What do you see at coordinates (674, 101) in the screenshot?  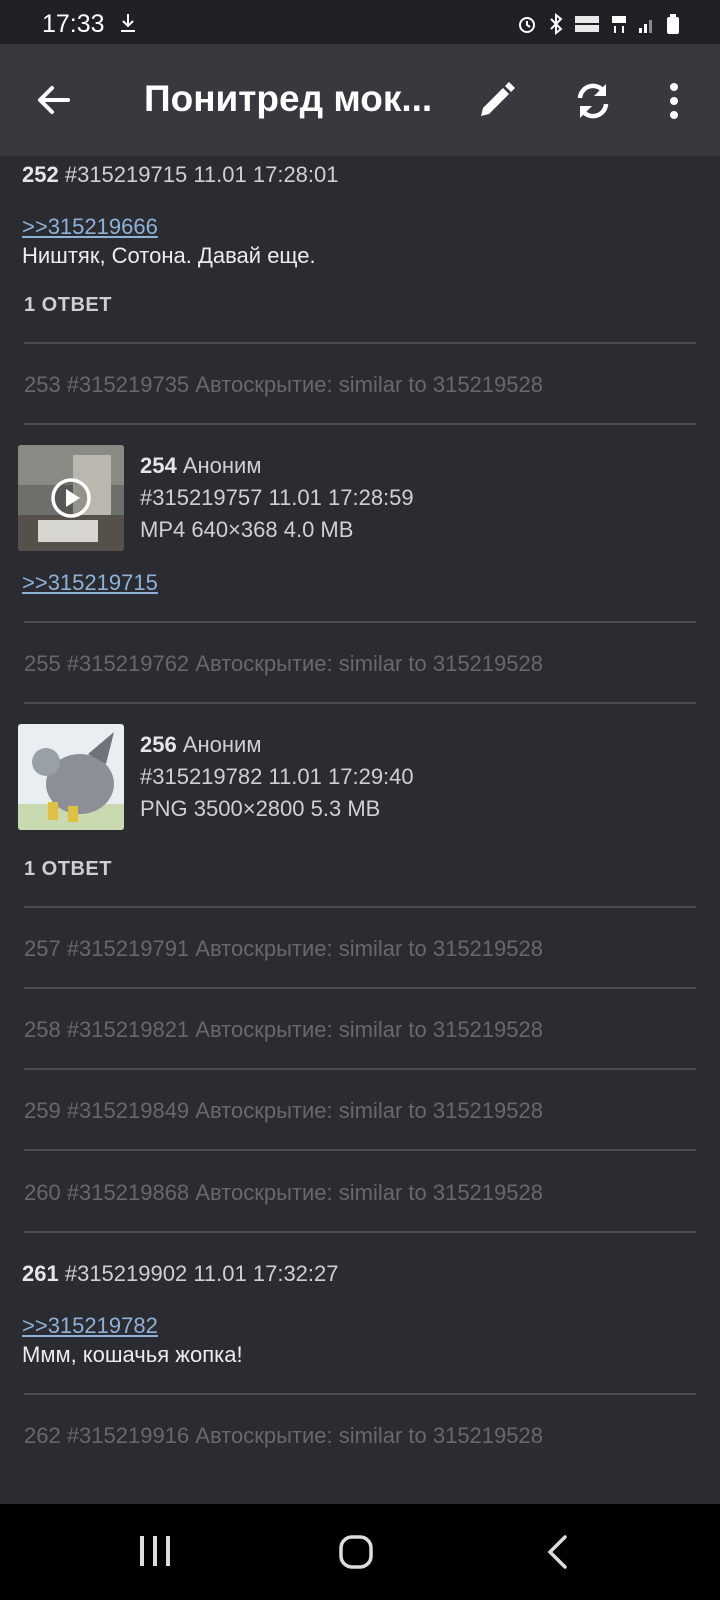 I see `more-options-icon` at bounding box center [674, 101].